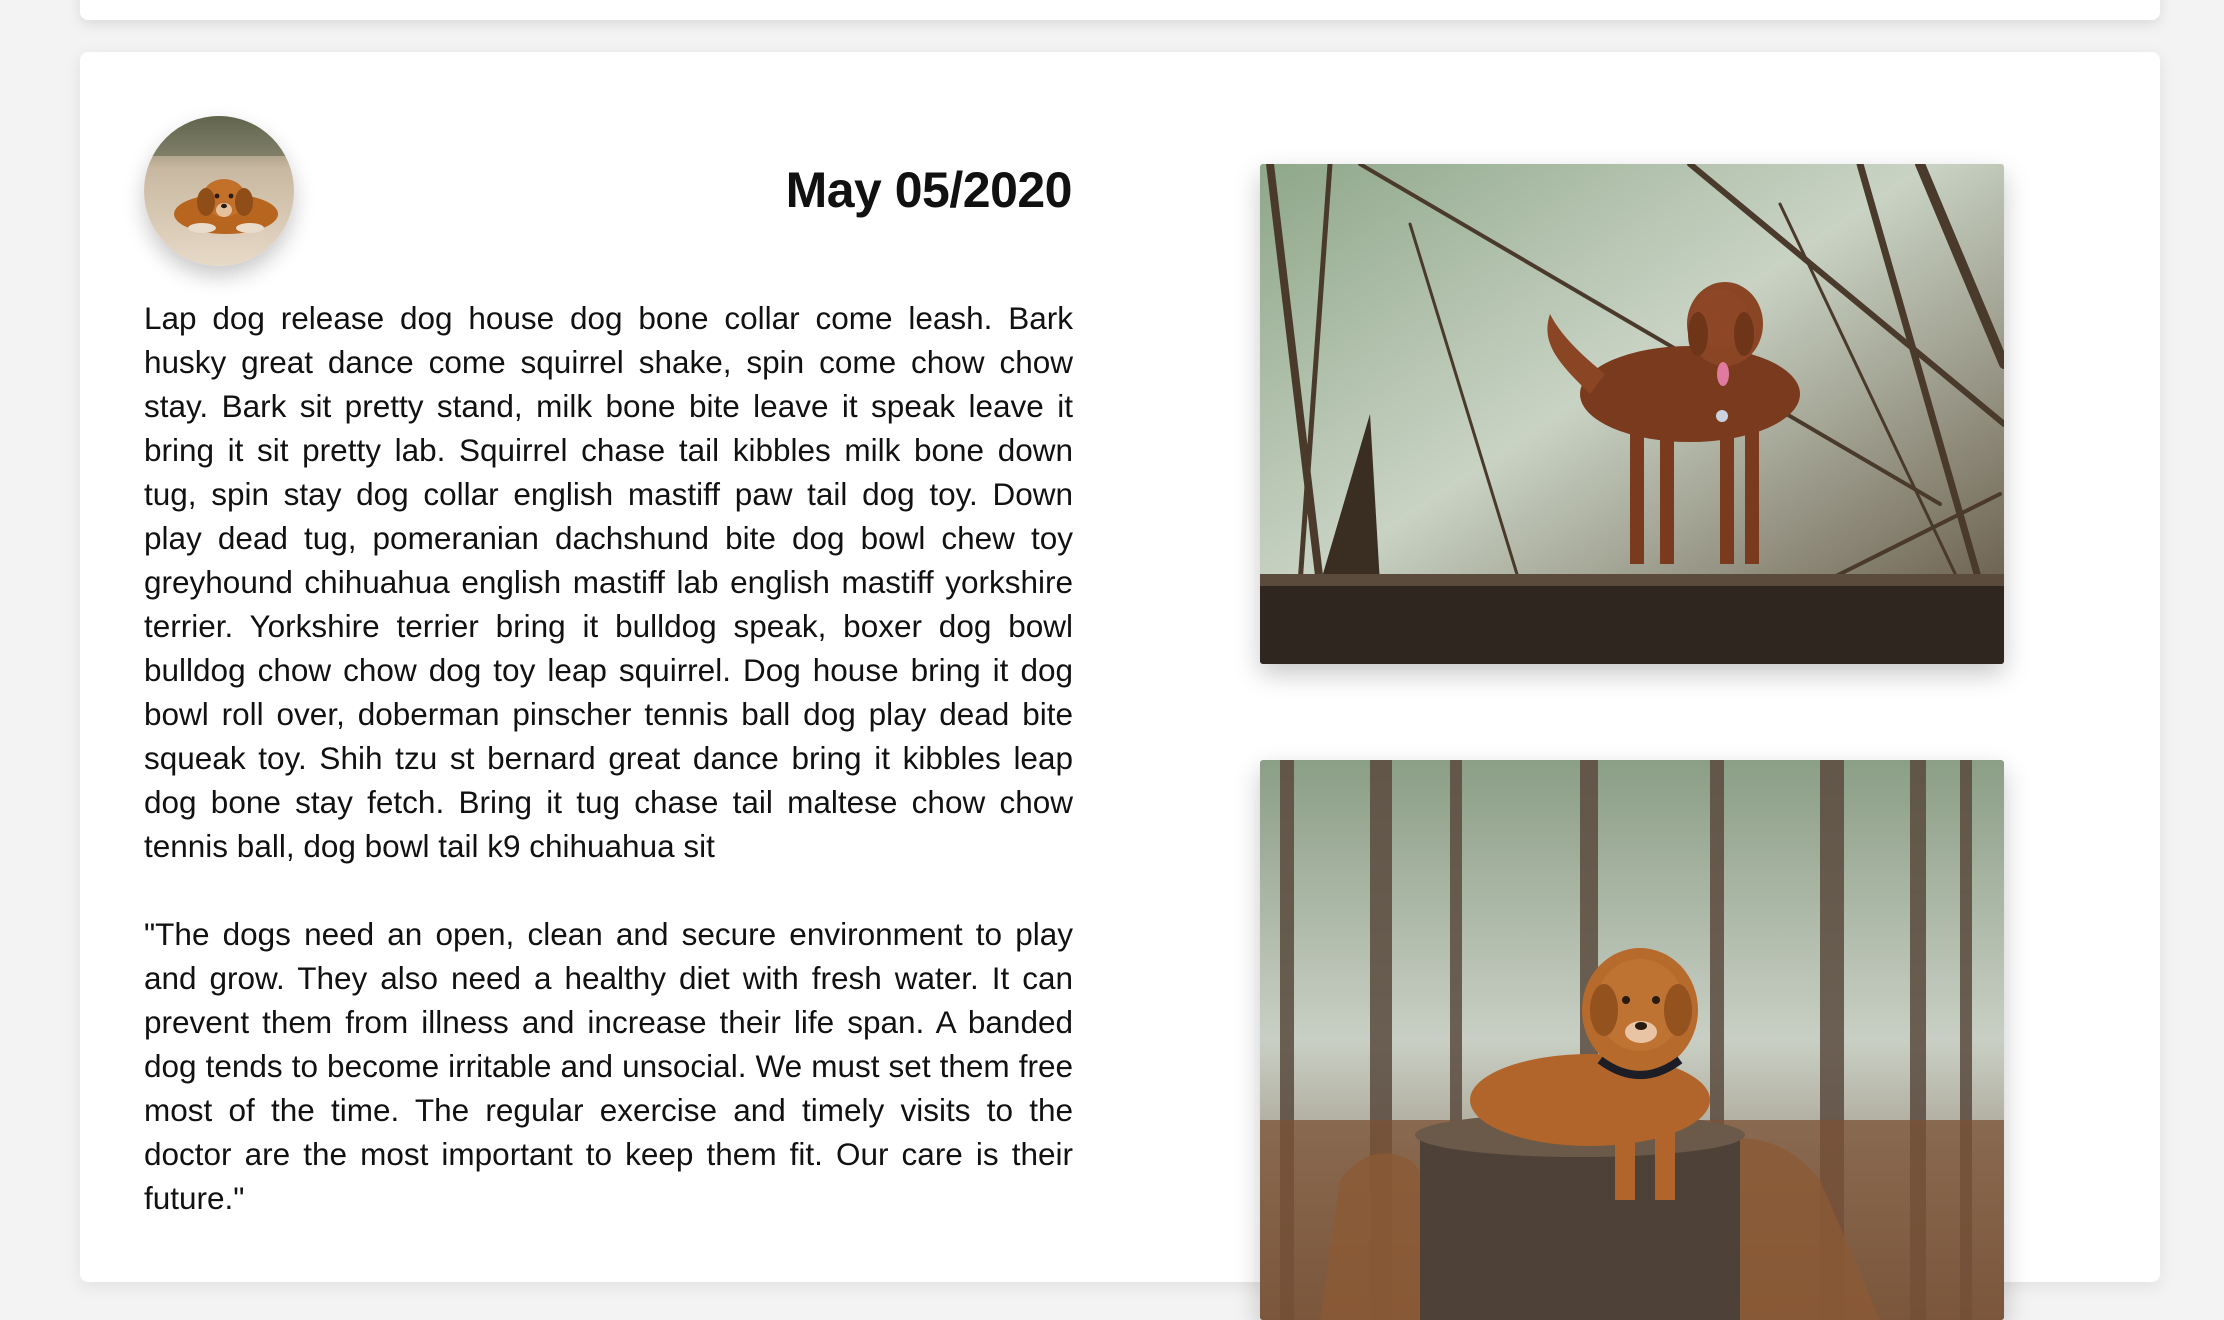 This screenshot has width=2224, height=1320. What do you see at coordinates (1120, 10) in the screenshot?
I see `previous-post-card` at bounding box center [1120, 10].